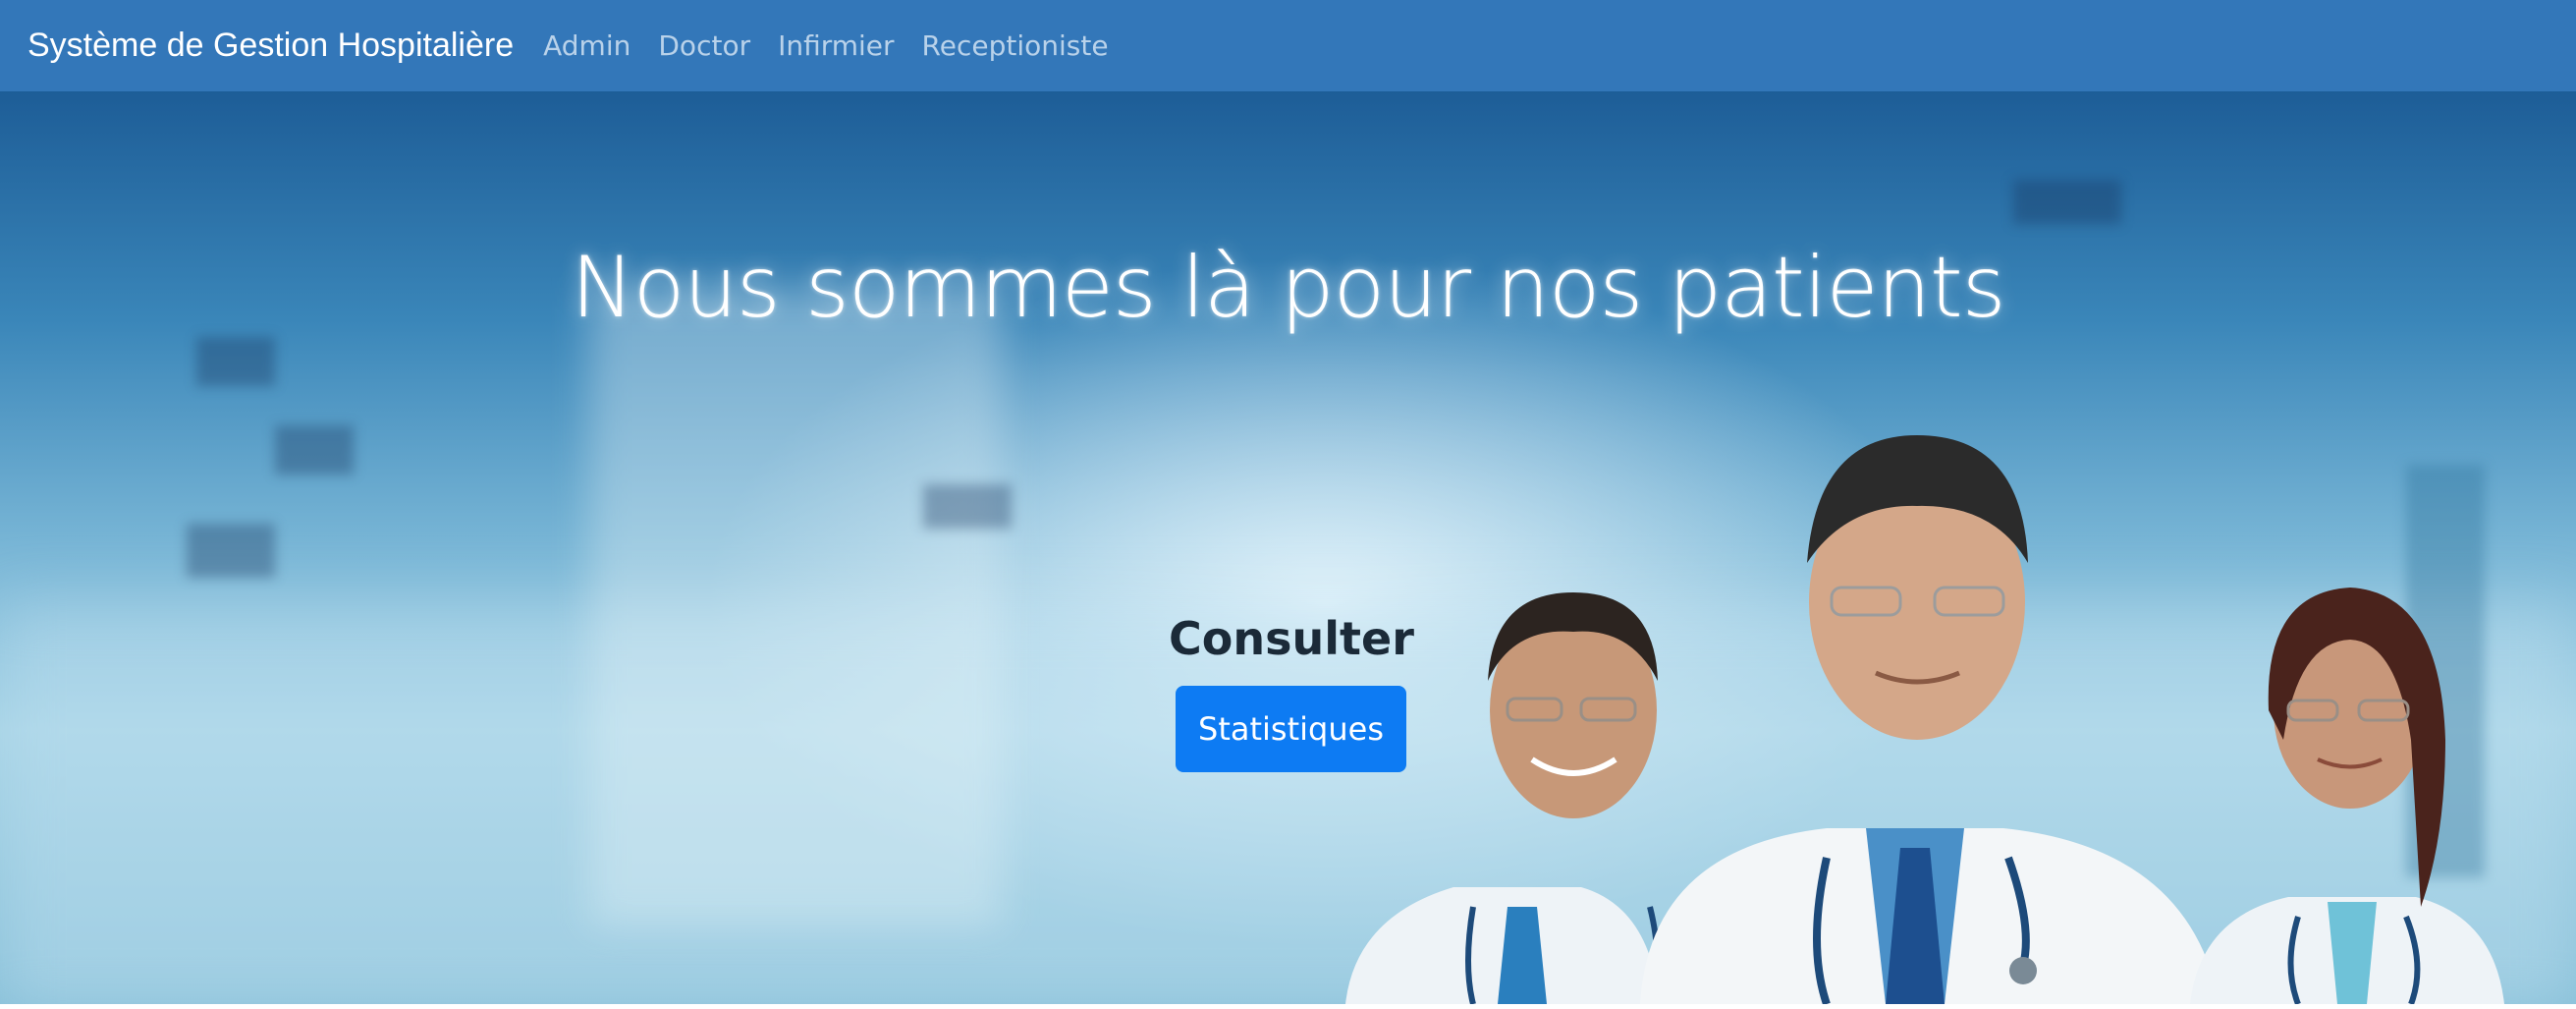 This screenshot has width=2576, height=1009. Describe the element at coordinates (270, 46) in the screenshot. I see `brand-title: Système de Gestion Hospitalière` at that location.